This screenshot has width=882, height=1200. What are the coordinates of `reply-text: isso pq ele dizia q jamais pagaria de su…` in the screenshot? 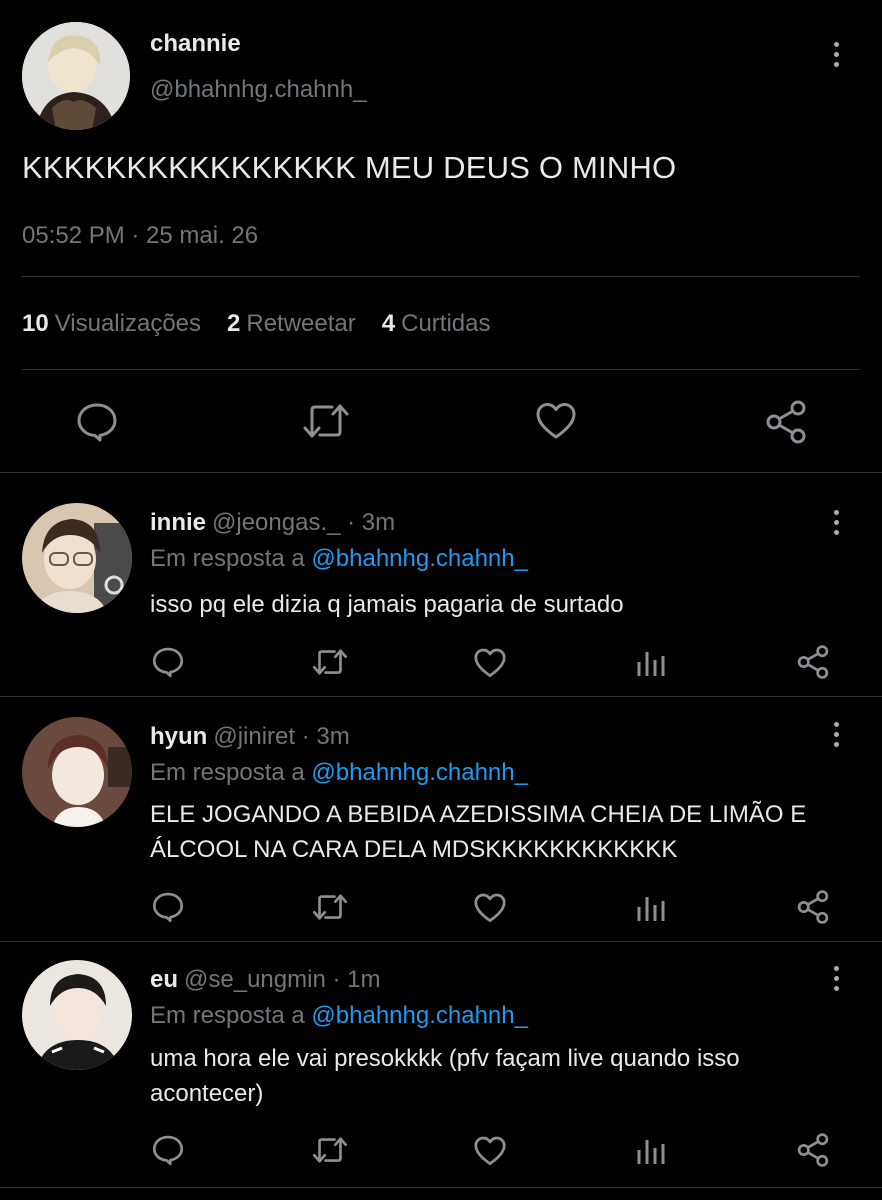 It's located at (387, 604).